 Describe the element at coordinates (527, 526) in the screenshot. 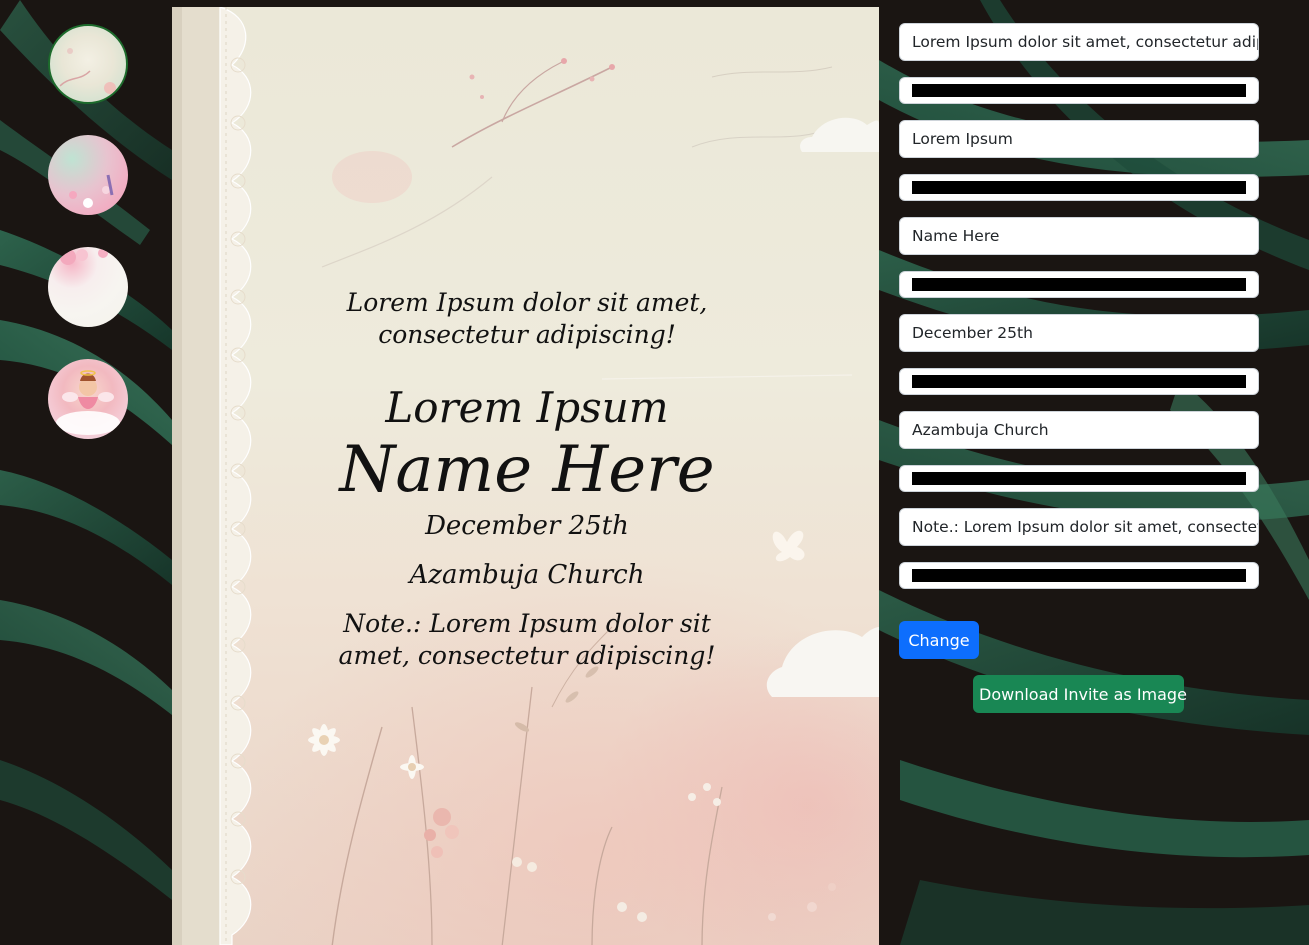

I see `invite-date-text: December 25th` at that location.